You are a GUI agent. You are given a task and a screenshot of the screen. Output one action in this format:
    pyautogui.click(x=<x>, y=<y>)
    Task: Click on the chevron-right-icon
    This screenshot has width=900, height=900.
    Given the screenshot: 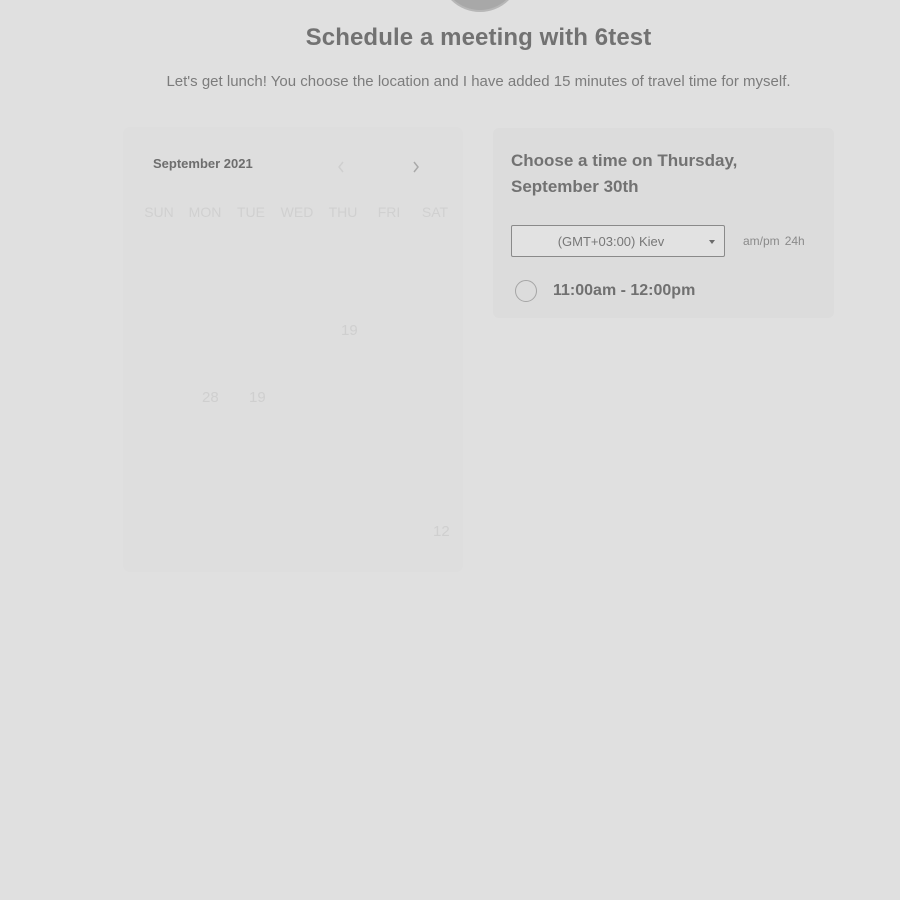 What is the action you would take?
    pyautogui.click(x=416, y=167)
    